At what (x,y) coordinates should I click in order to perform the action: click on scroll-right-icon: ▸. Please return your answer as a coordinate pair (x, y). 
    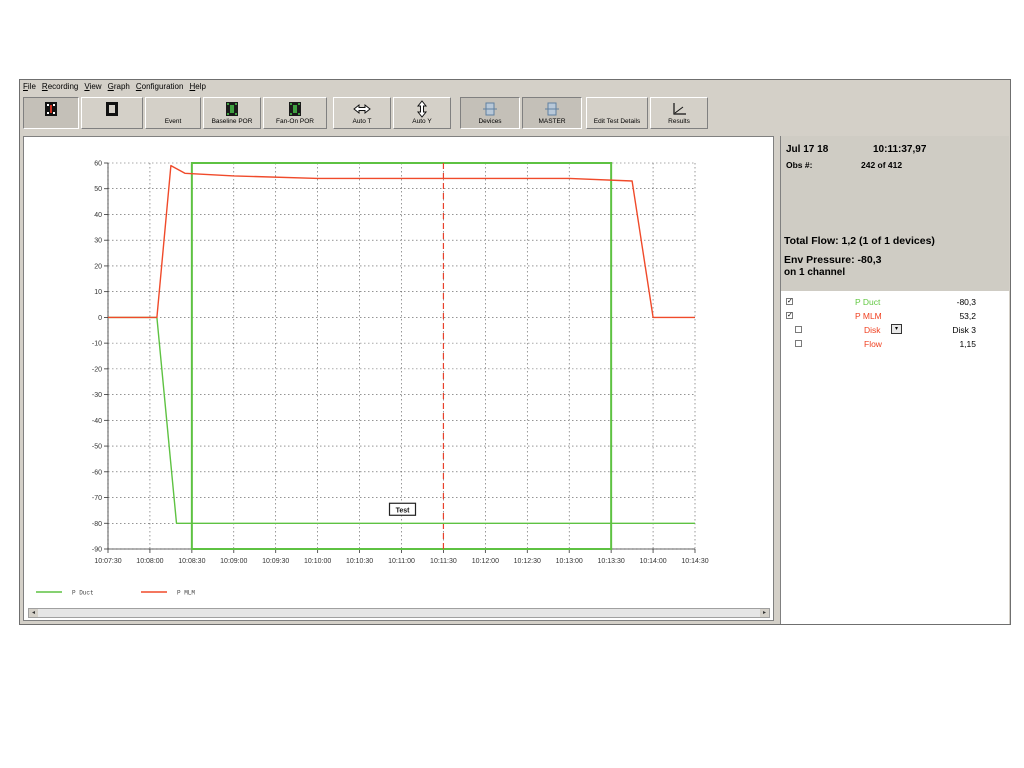
    Looking at the image, I should click on (764, 613).